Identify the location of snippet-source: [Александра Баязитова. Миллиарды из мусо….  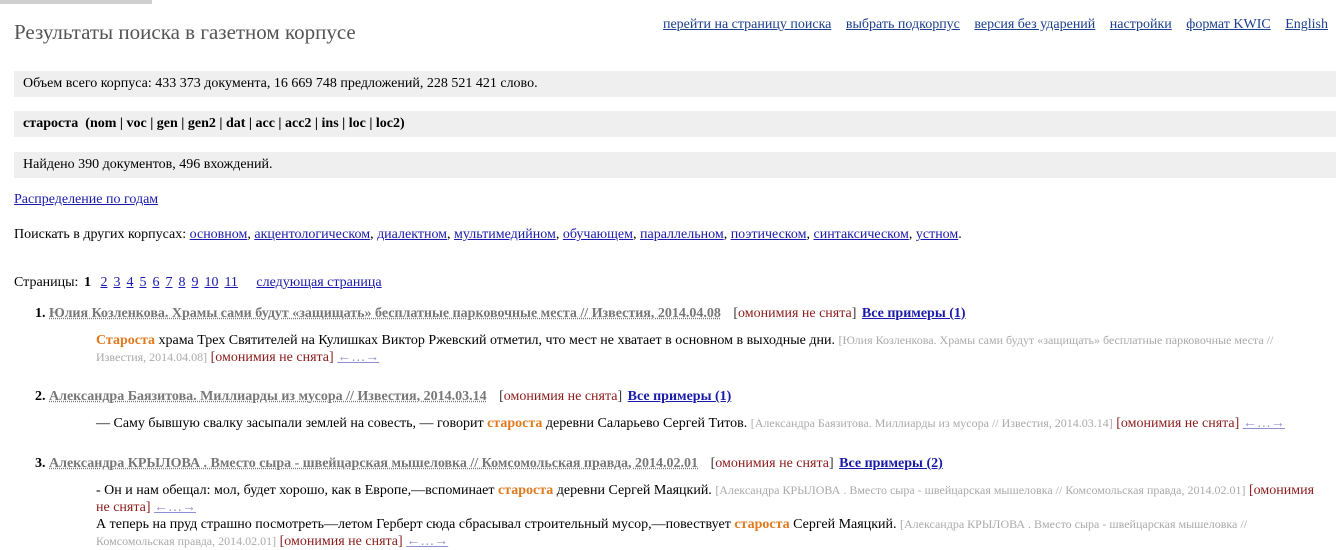
(931, 423).